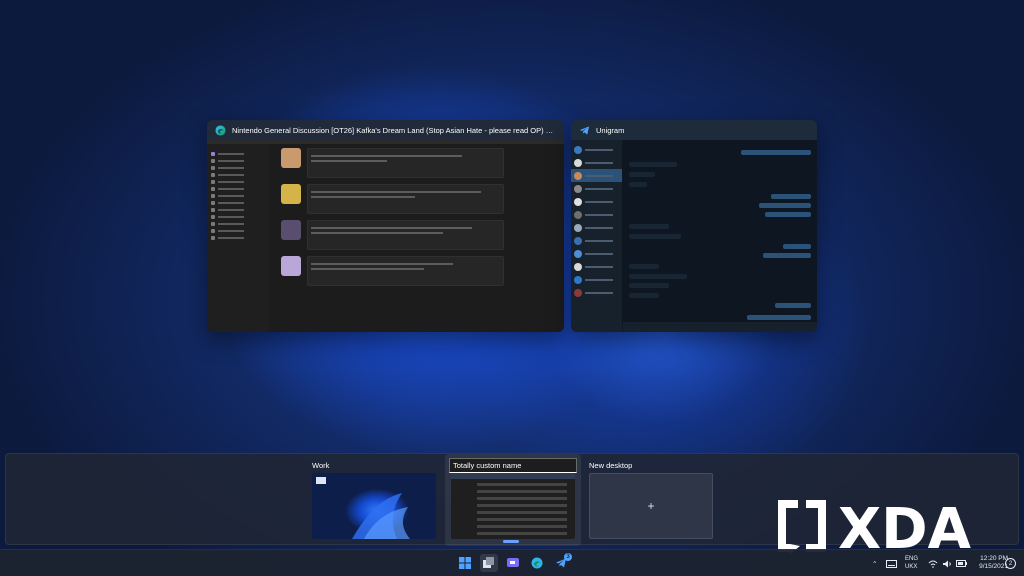  What do you see at coordinates (891, 563) in the screenshot?
I see `keyboard-icon` at bounding box center [891, 563].